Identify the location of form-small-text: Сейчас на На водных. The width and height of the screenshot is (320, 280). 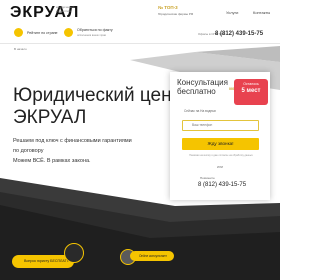
(200, 111).